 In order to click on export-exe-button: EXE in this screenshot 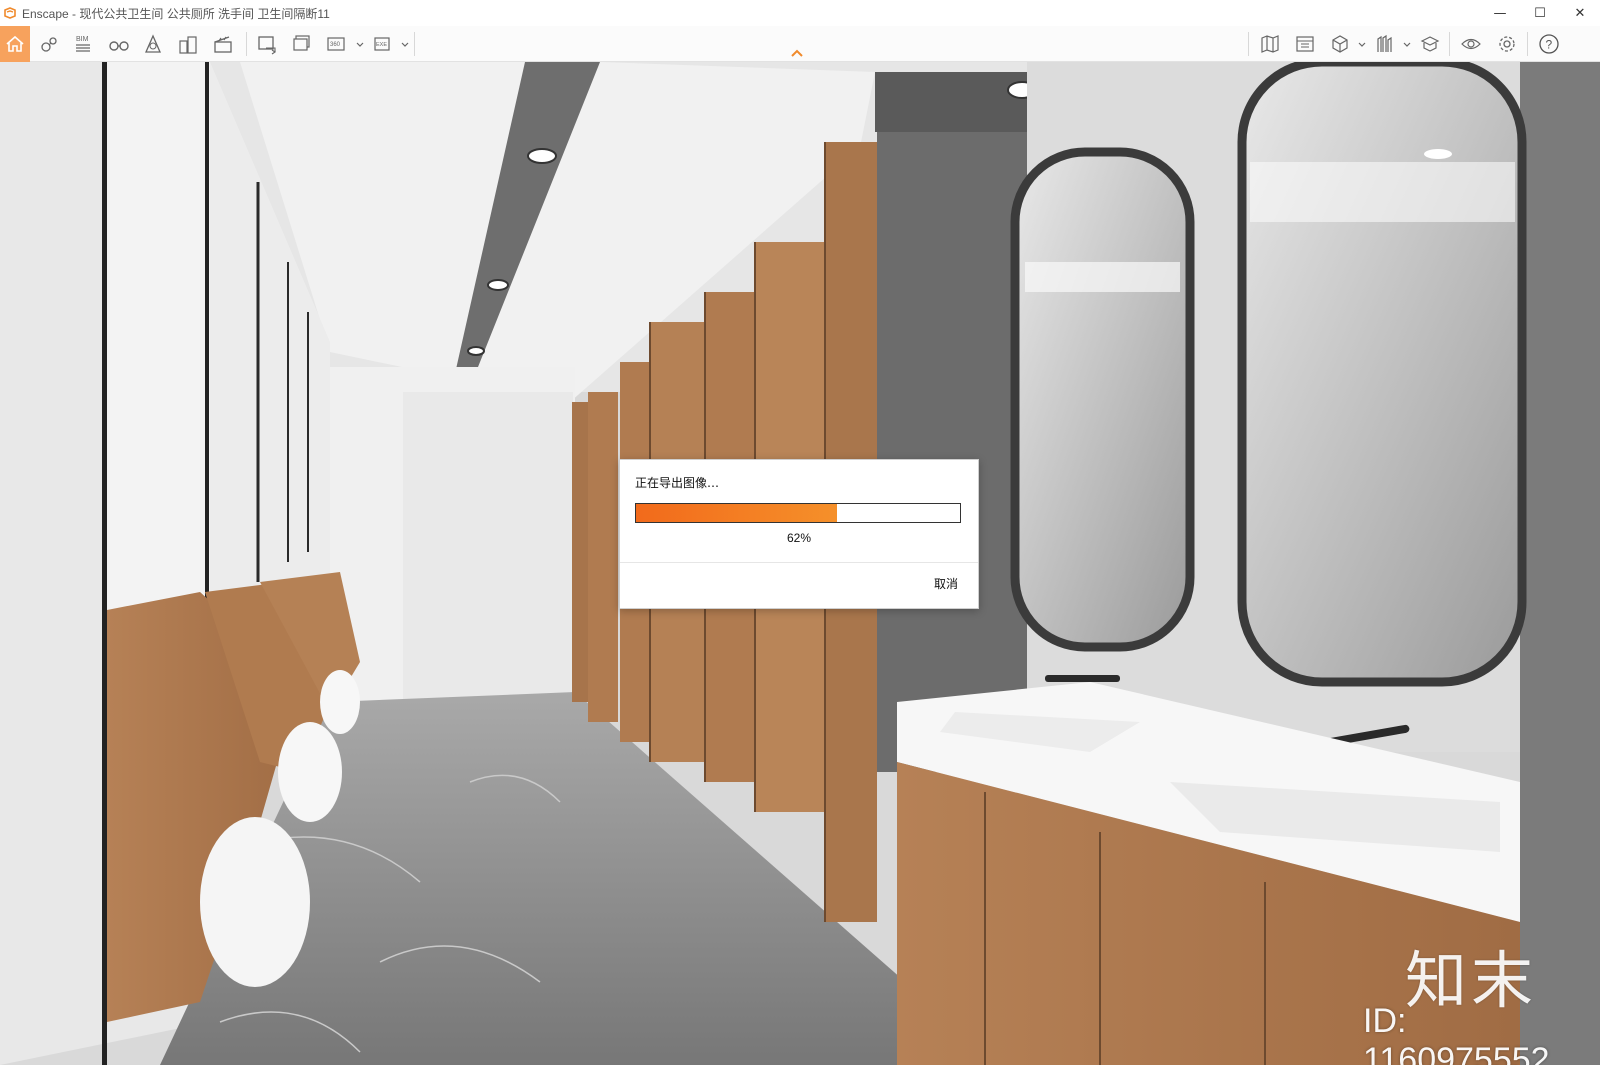, I will do `click(383, 44)`.